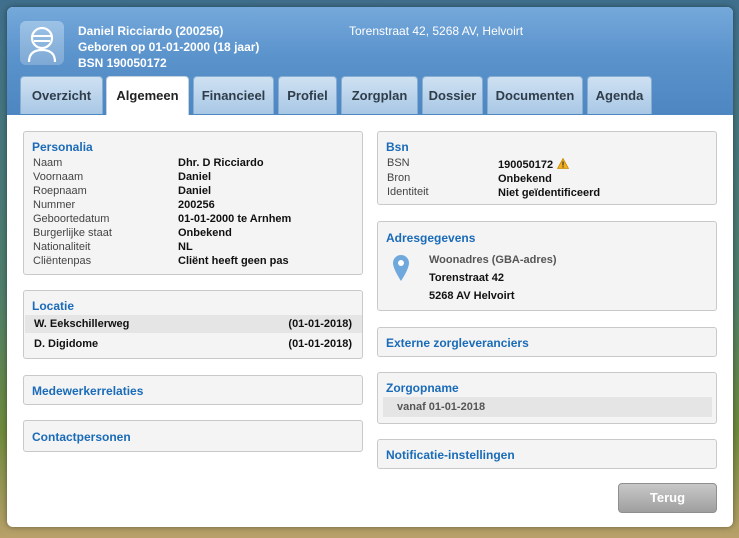 Image resolution: width=739 pixels, height=538 pixels. I want to click on locatie-name: D. Digidome, so click(66, 344).